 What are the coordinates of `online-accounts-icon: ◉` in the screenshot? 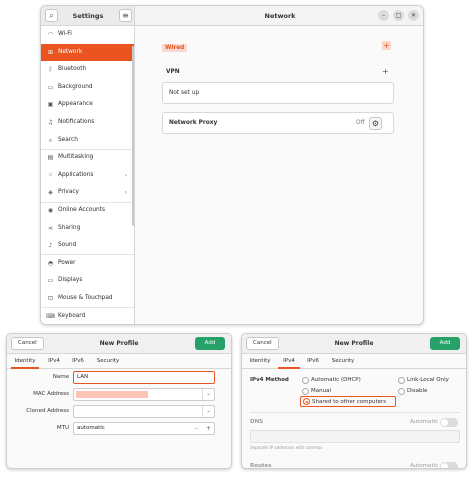 It's located at (50, 210).